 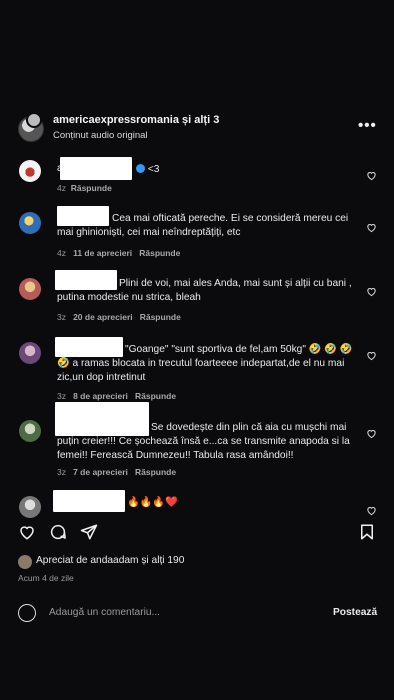 I want to click on comment-icon, so click(x=58, y=534).